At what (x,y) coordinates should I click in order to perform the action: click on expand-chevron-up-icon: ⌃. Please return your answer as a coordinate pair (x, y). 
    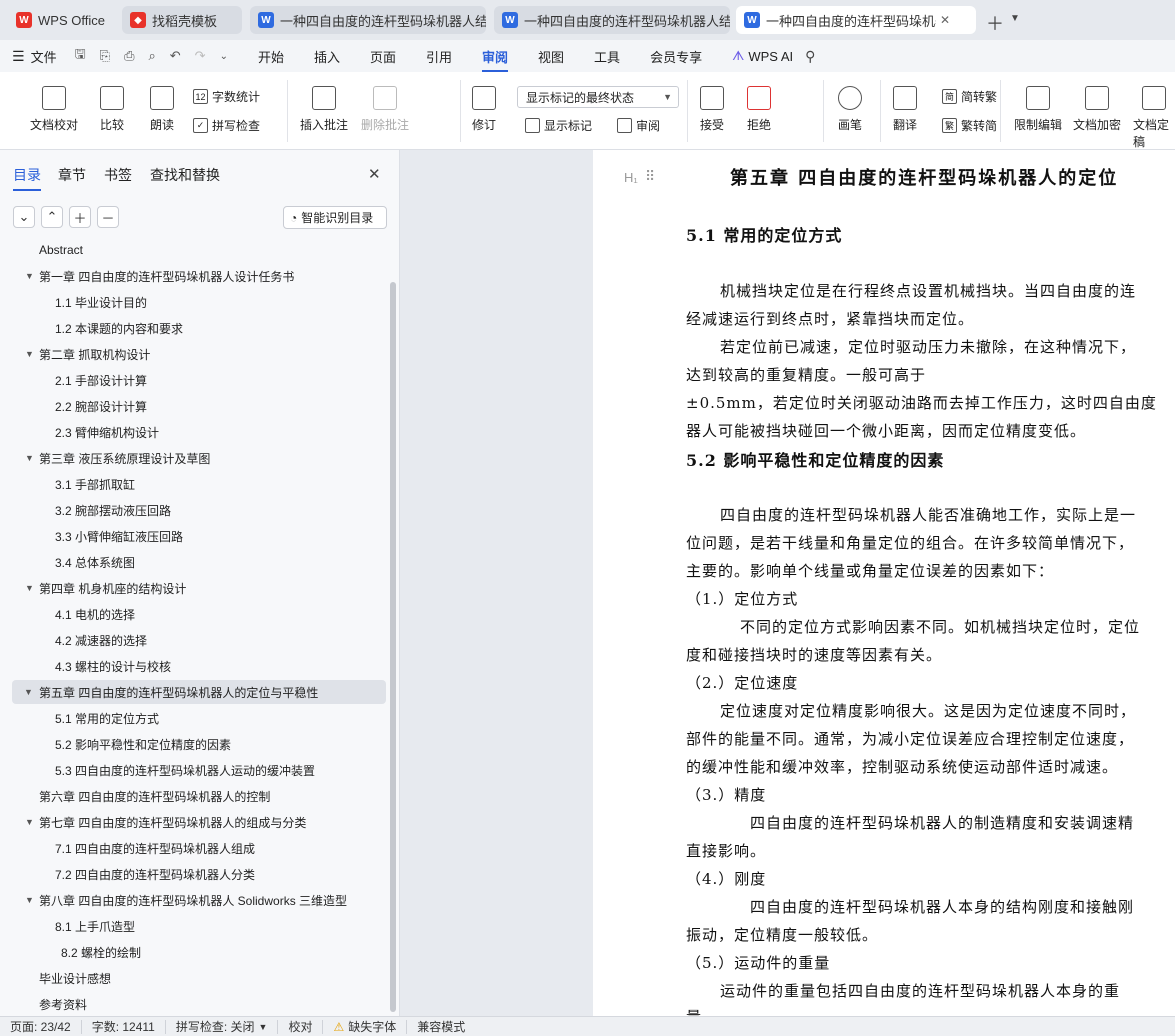
    Looking at the image, I should click on (52, 217).